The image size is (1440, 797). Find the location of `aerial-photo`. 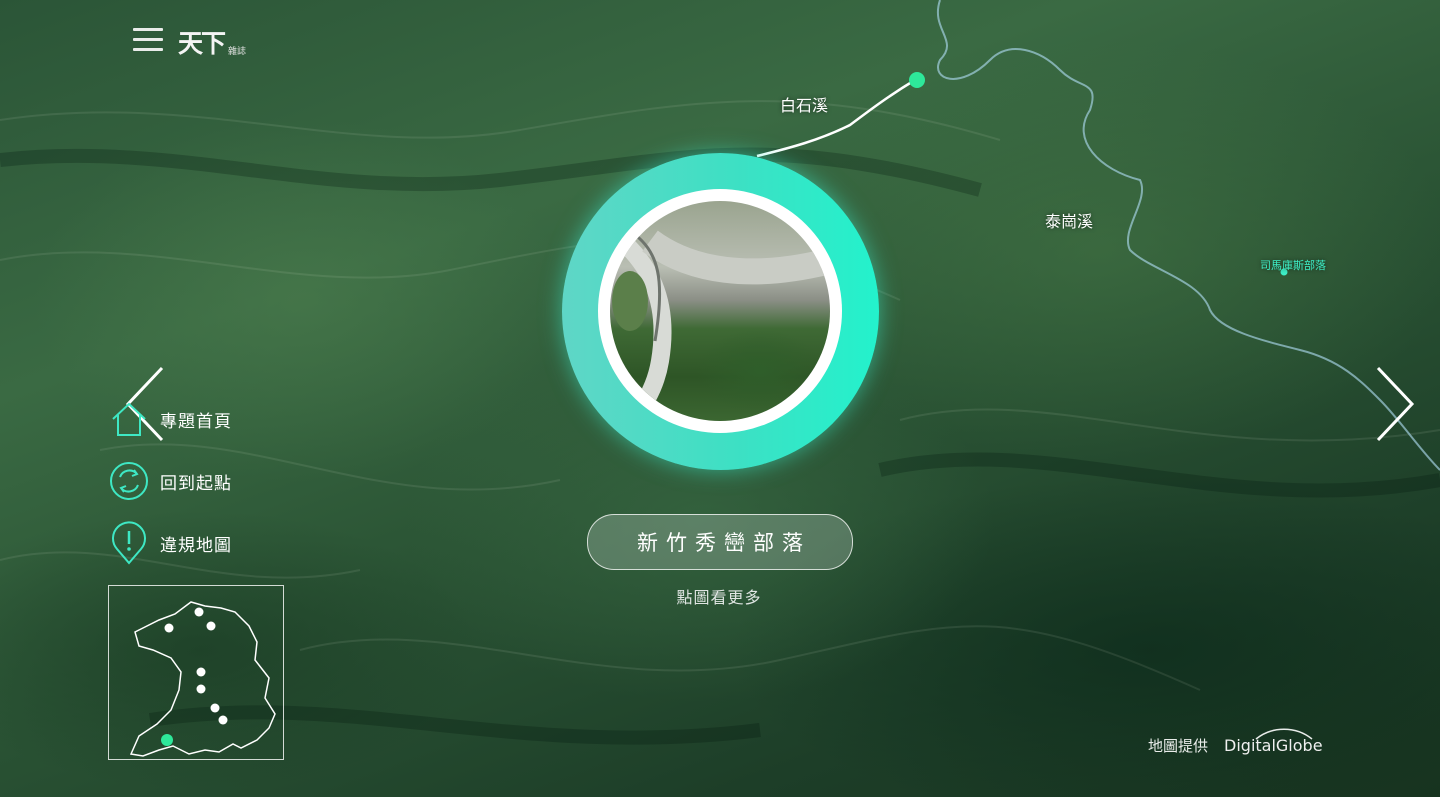

aerial-photo is located at coordinates (720, 311).